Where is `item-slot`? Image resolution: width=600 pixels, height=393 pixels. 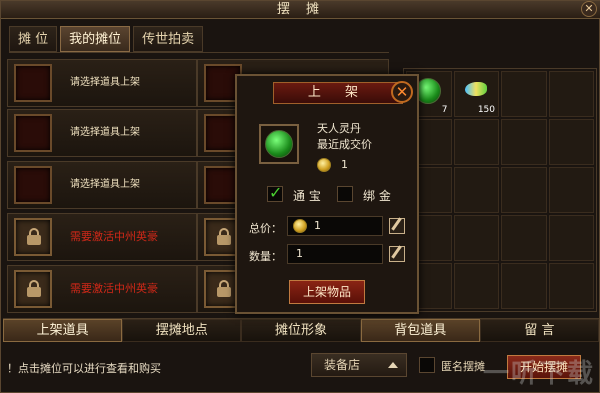
item-slot is located at coordinates (279, 144).